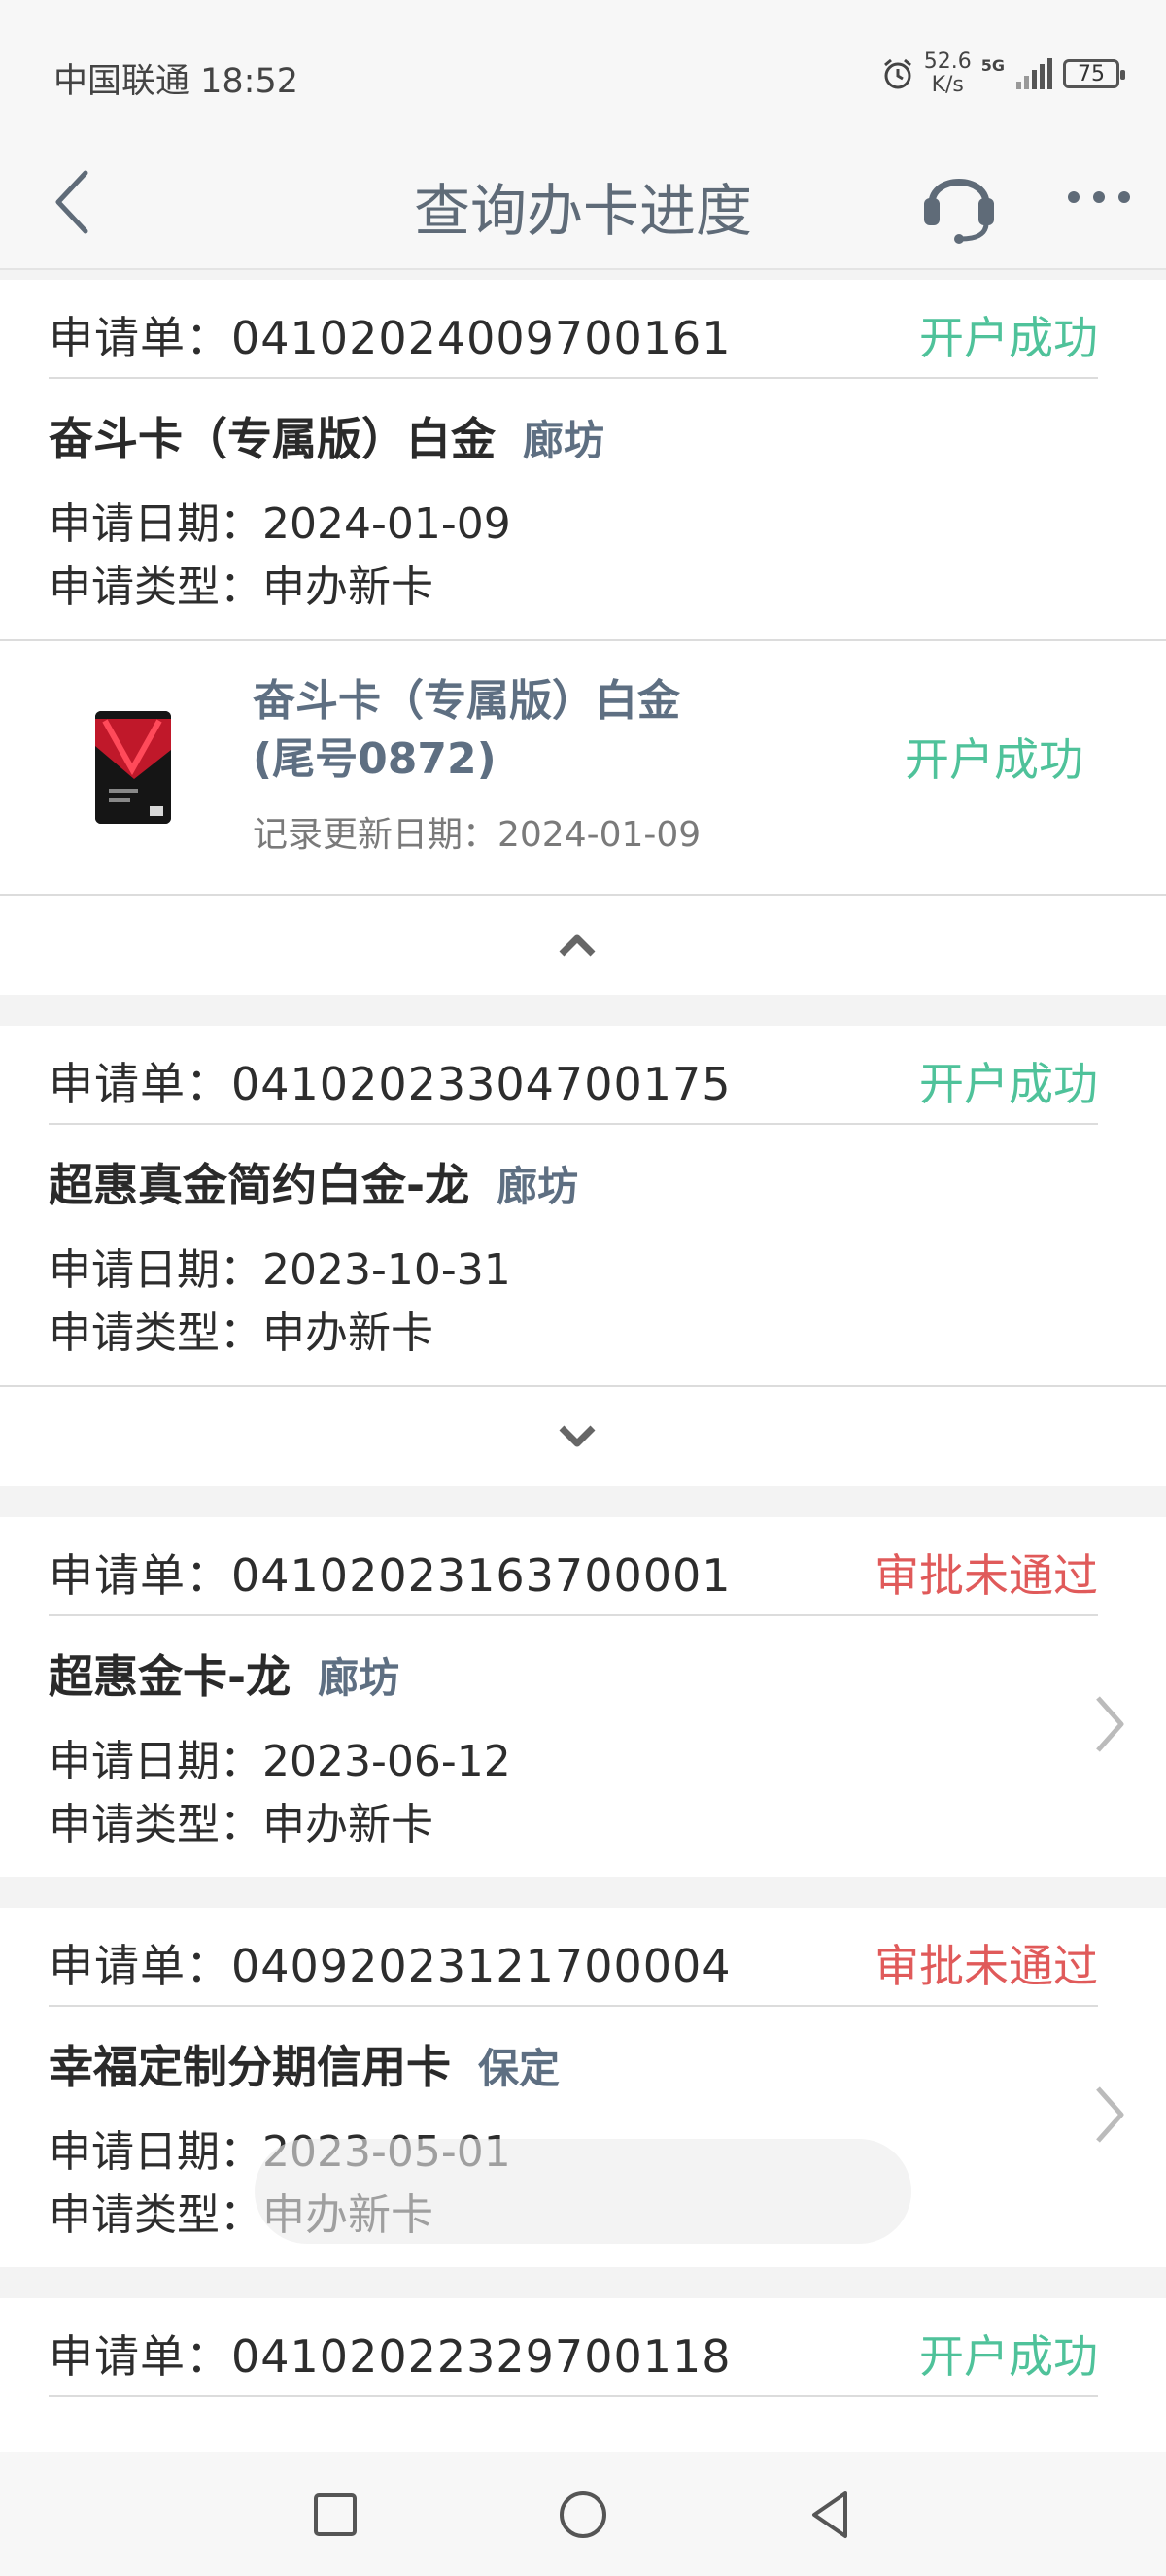  I want to click on card-name-row: 超惠金卡-龙 廊坊, so click(224, 1674).